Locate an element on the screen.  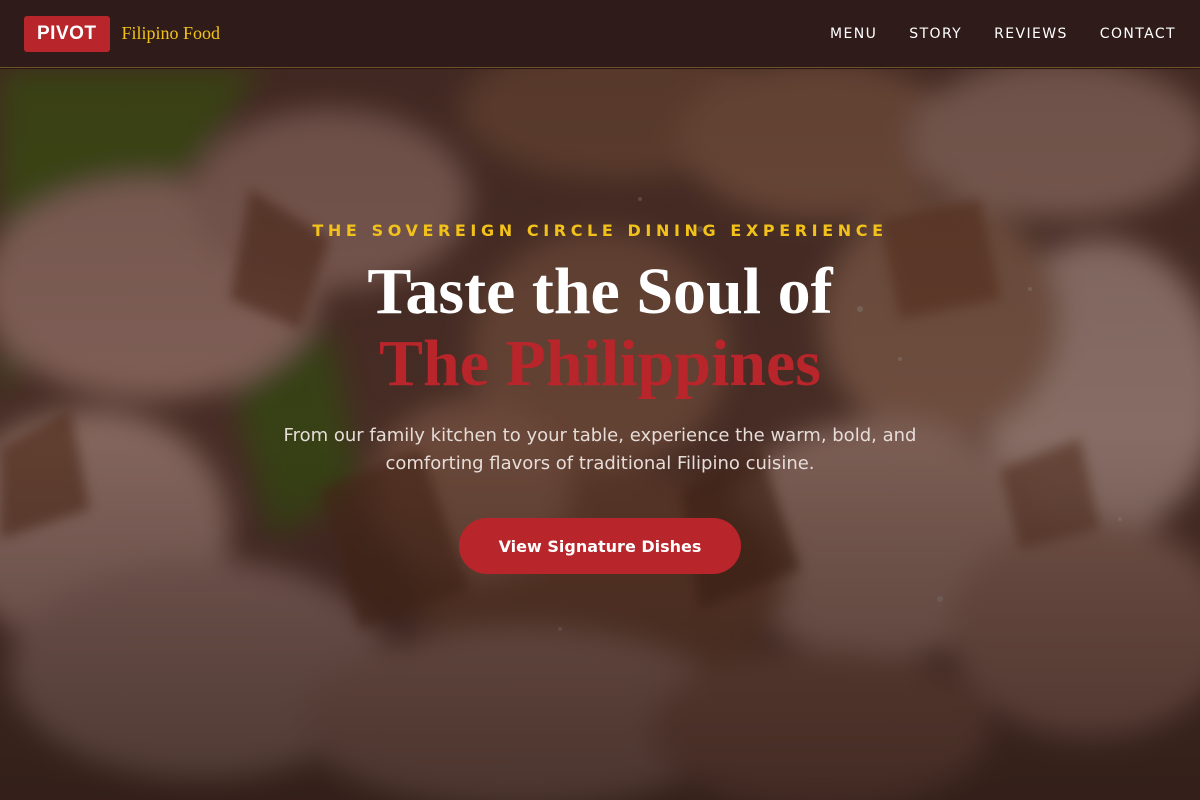
headline-line-1: Taste the Soul of is located at coordinates (600, 291).